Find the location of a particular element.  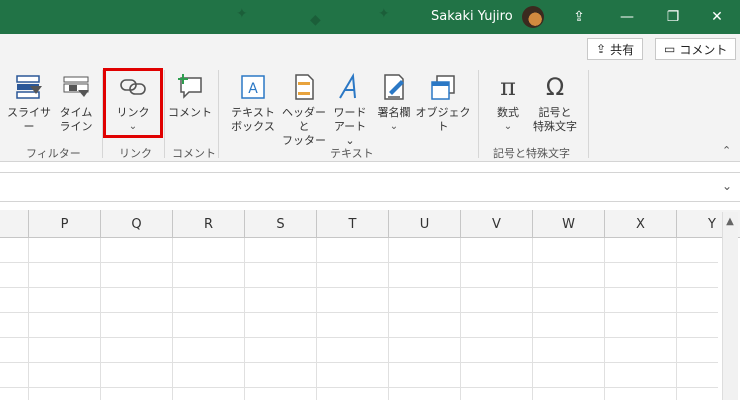

header-footer-button: ヘッダーと フッター is located at coordinates (304, 110).